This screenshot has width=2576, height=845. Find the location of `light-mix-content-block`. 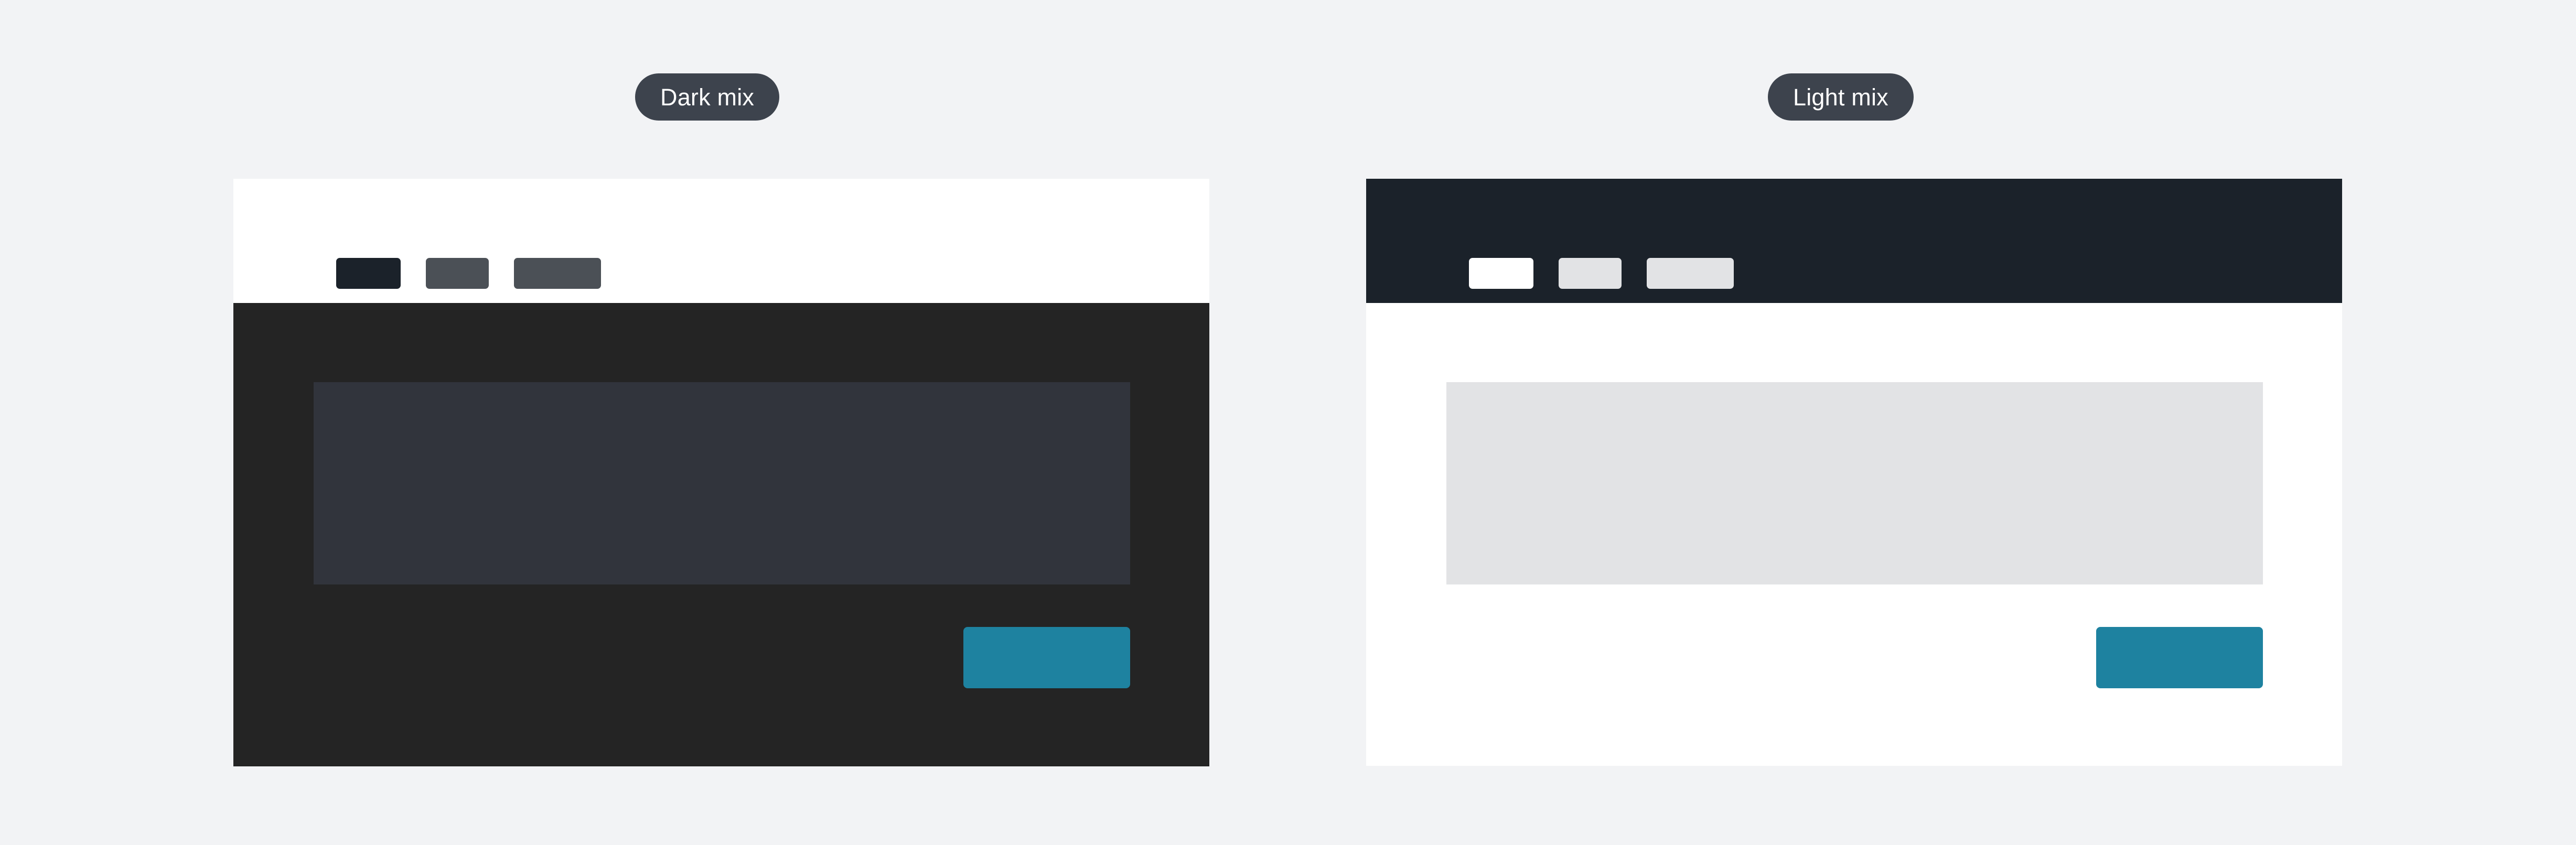

light-mix-content-block is located at coordinates (1854, 483).